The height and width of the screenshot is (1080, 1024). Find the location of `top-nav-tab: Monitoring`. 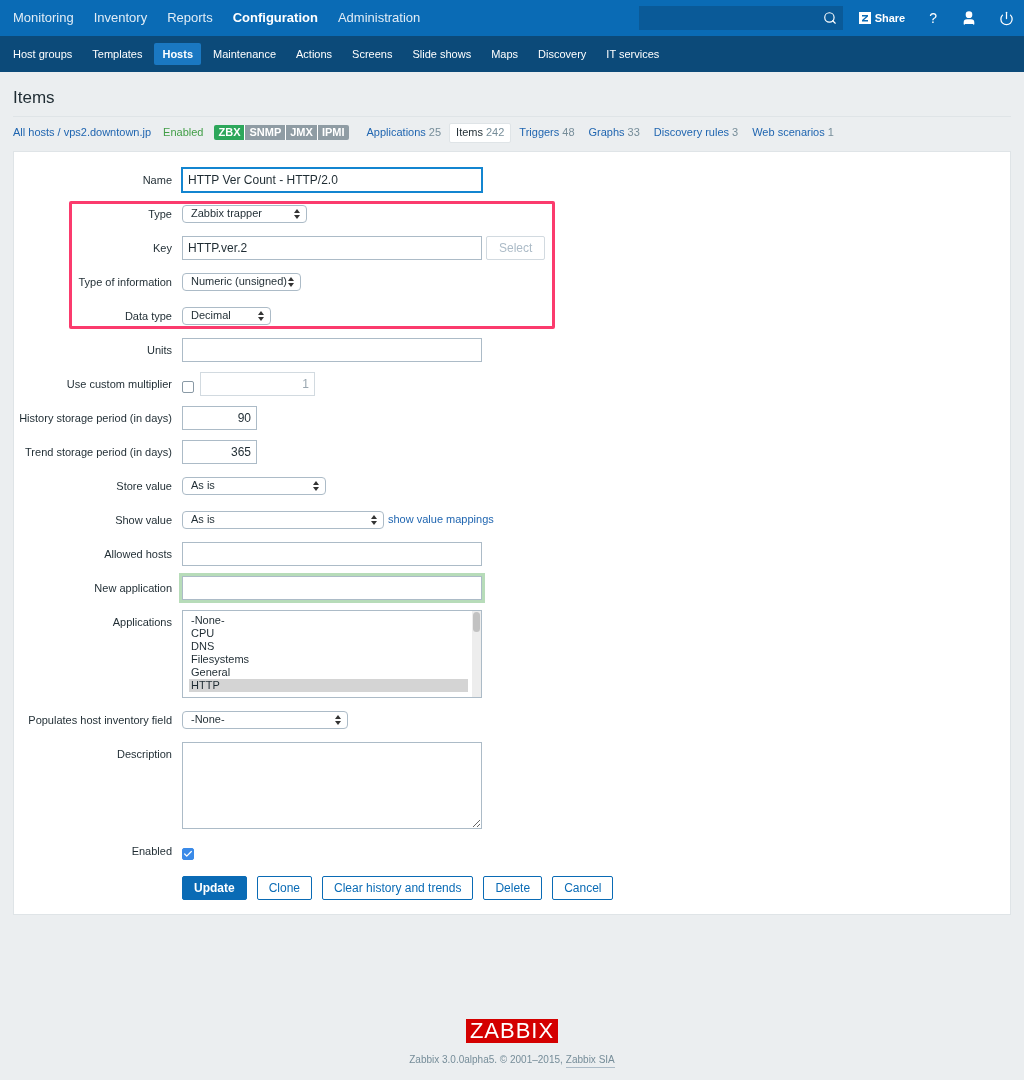

top-nav-tab: Monitoring is located at coordinates (43, 18).